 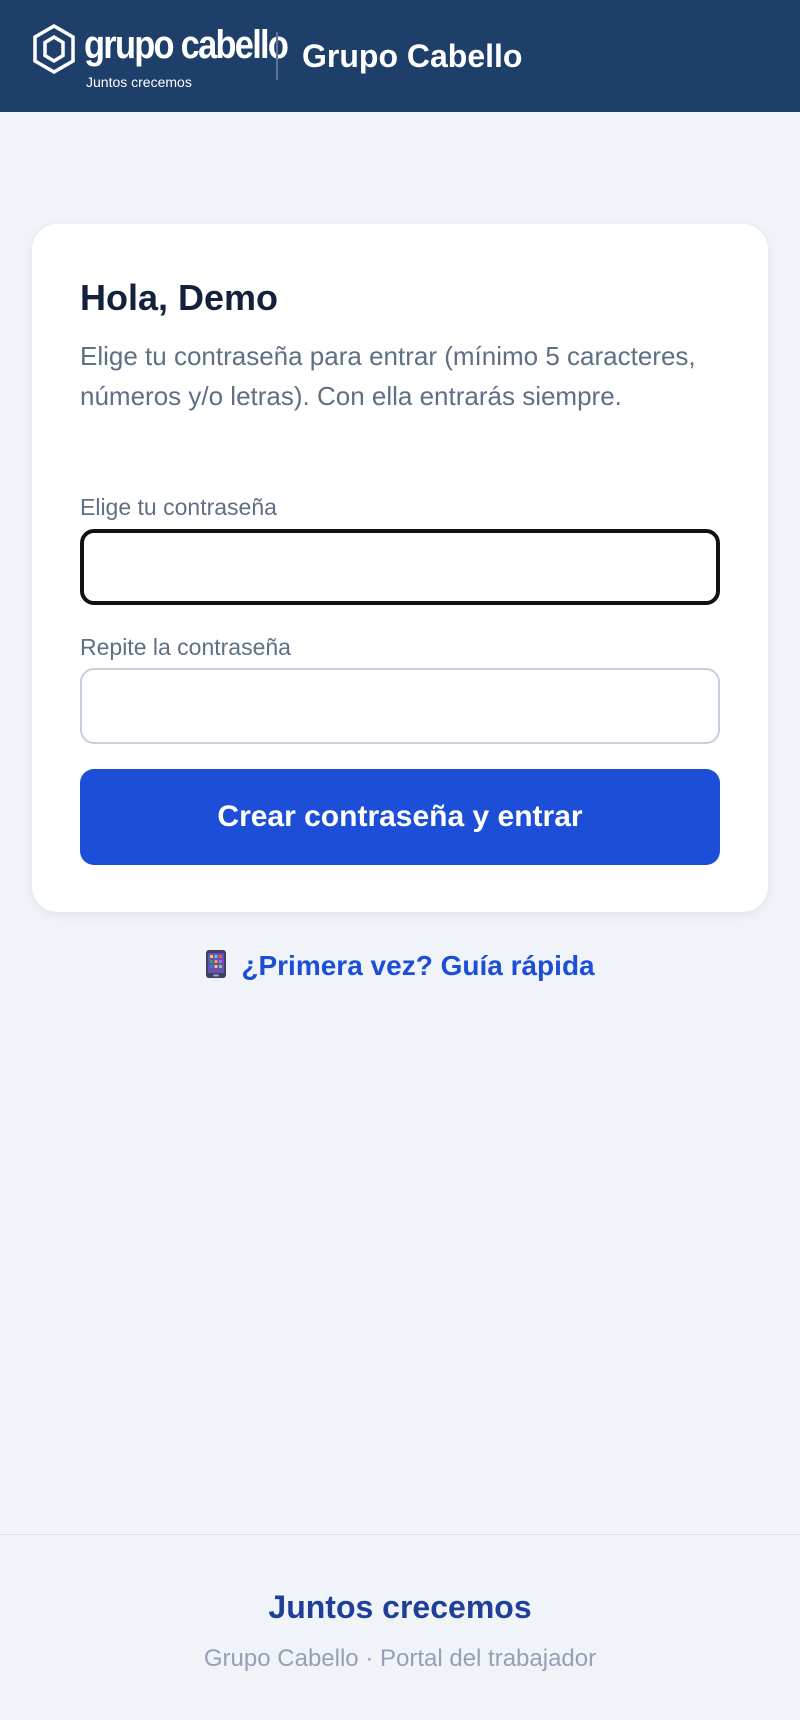 I want to click on confirm-password-input, so click(x=400, y=706).